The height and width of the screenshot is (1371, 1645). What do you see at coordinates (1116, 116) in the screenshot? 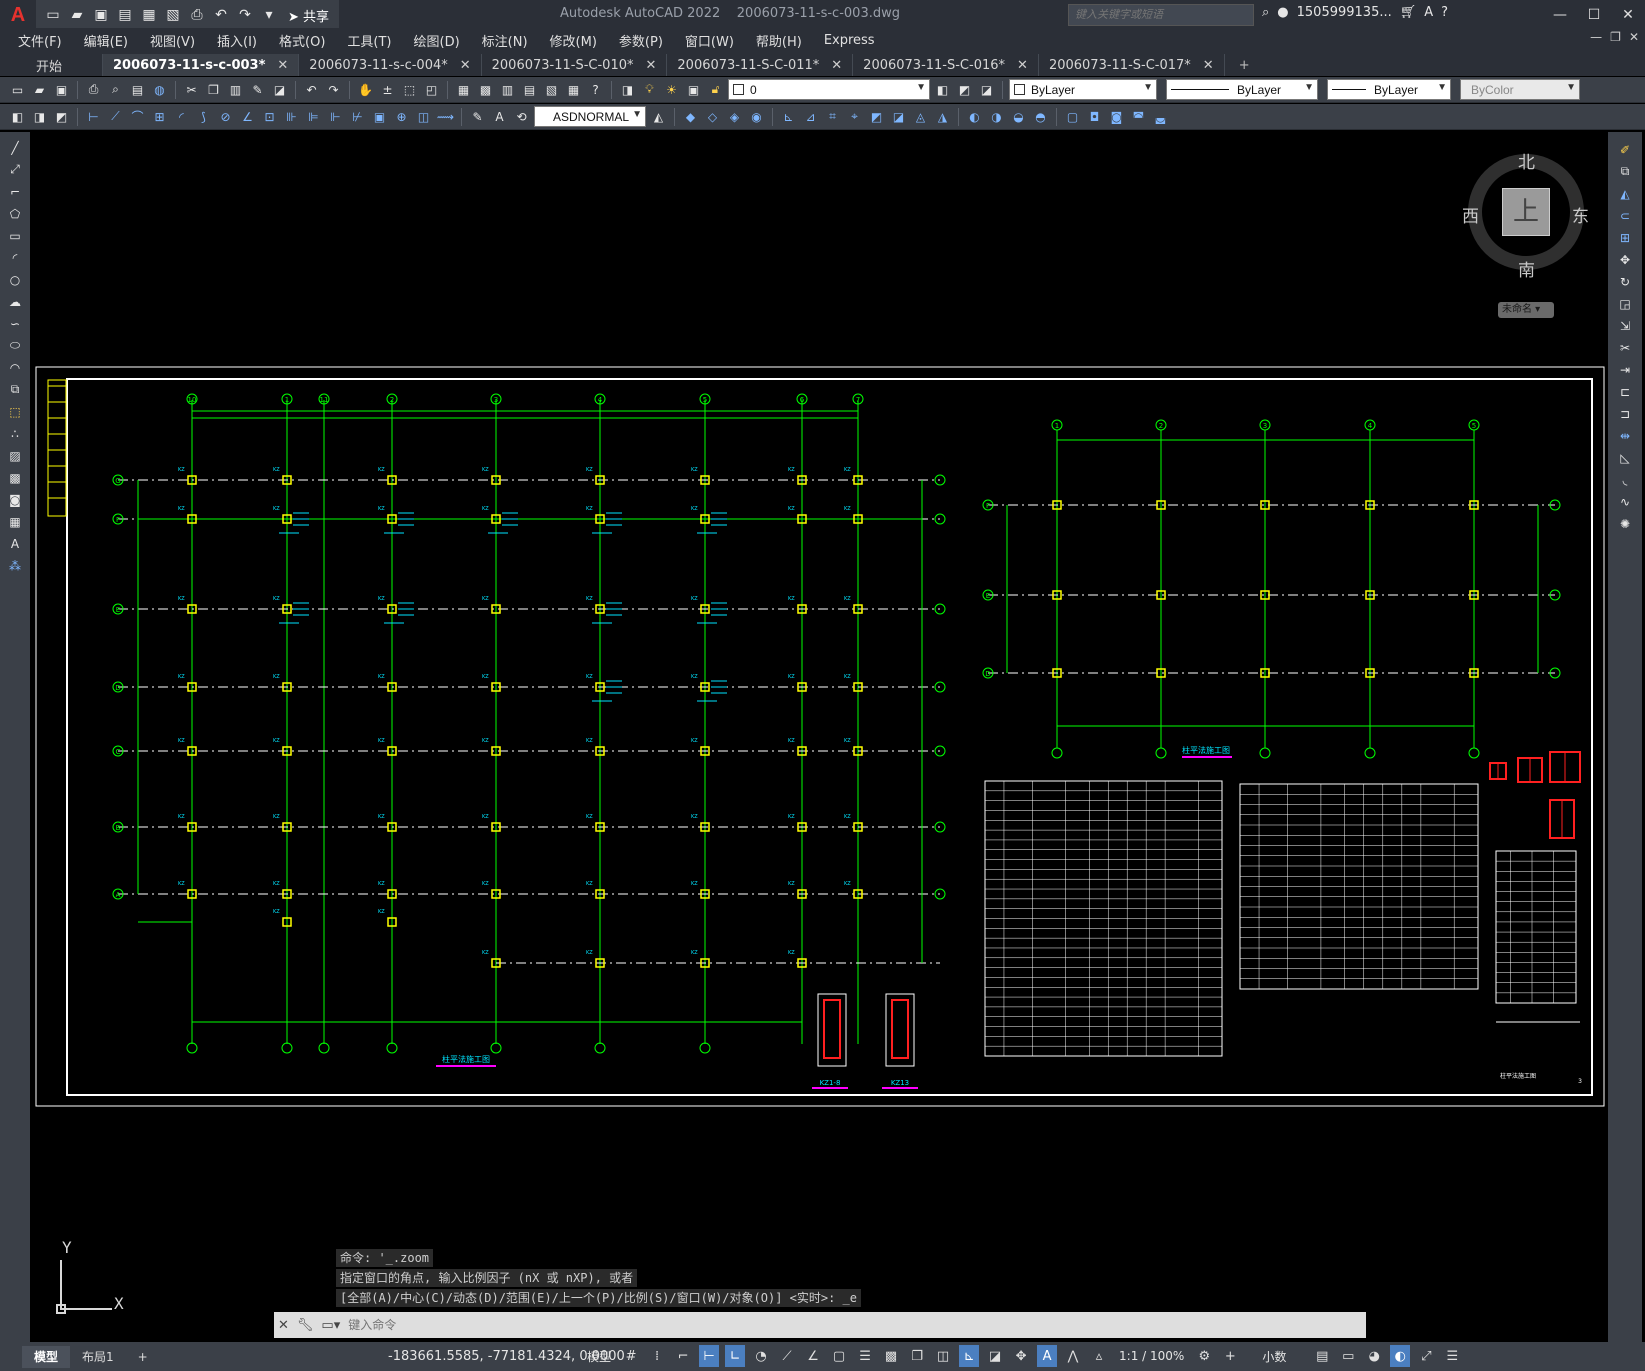
I see `solid-union-icon: ◙` at bounding box center [1116, 116].